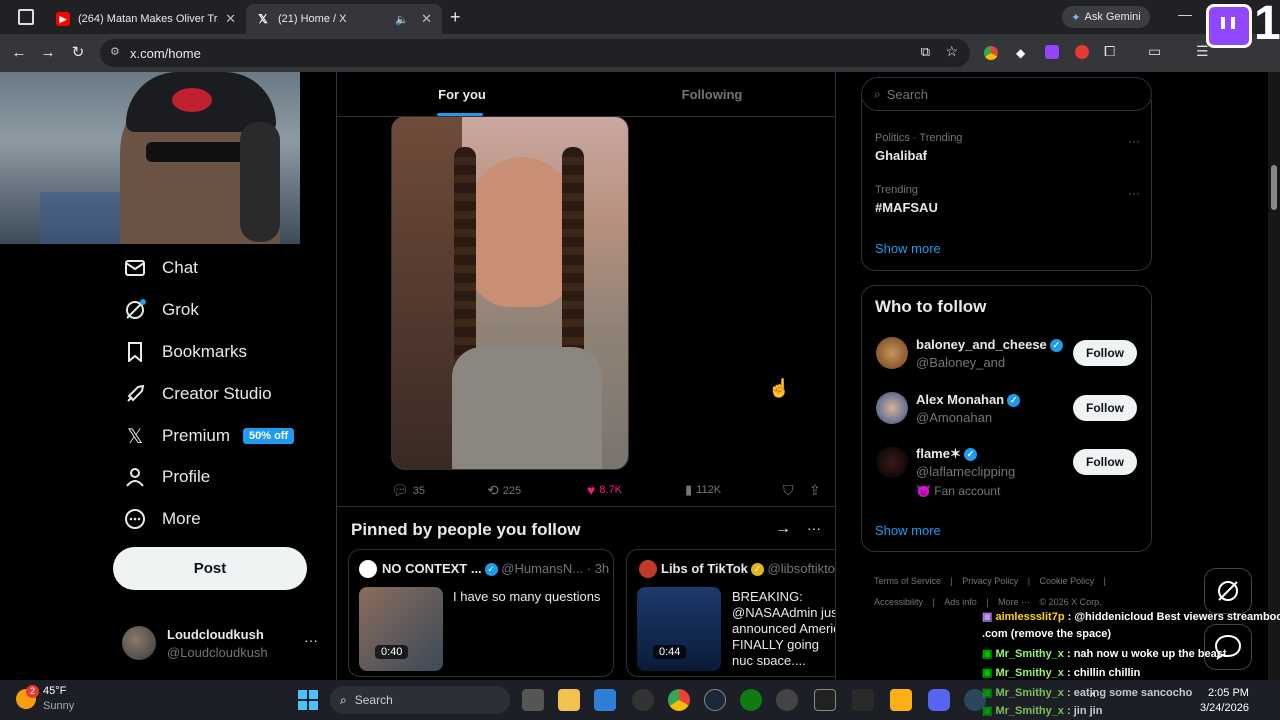  Describe the element at coordinates (951, 51) in the screenshot. I see `star-icon: ☆` at that location.